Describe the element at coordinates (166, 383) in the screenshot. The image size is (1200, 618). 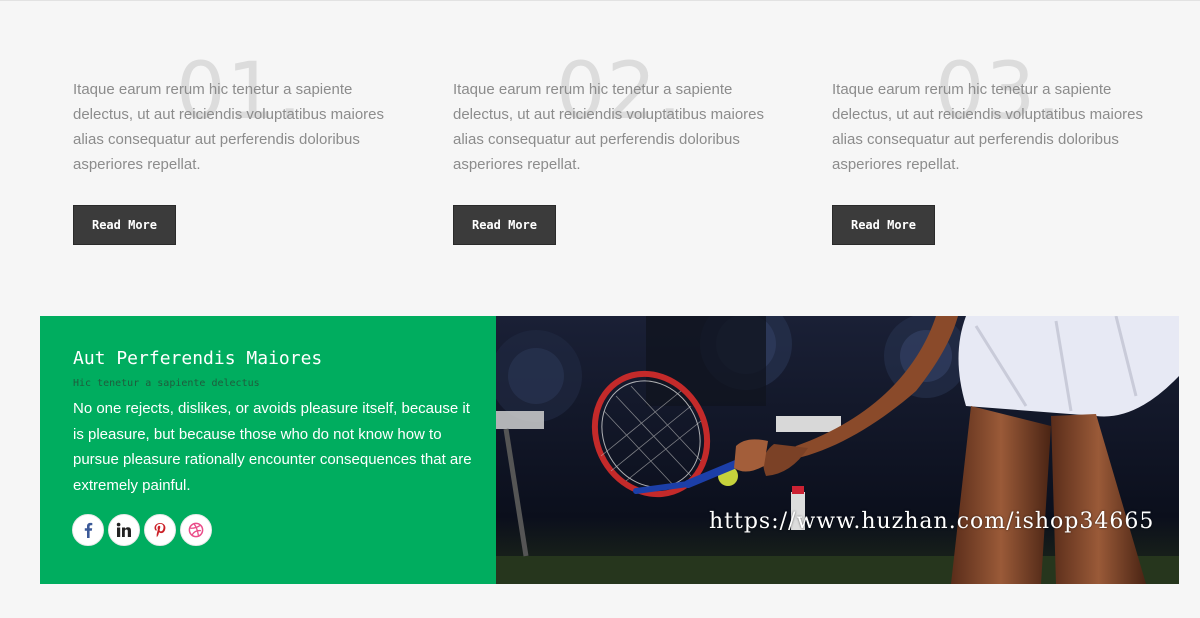
I see `feature-subtitle: Hic tenetur a sapiente delectus` at that location.